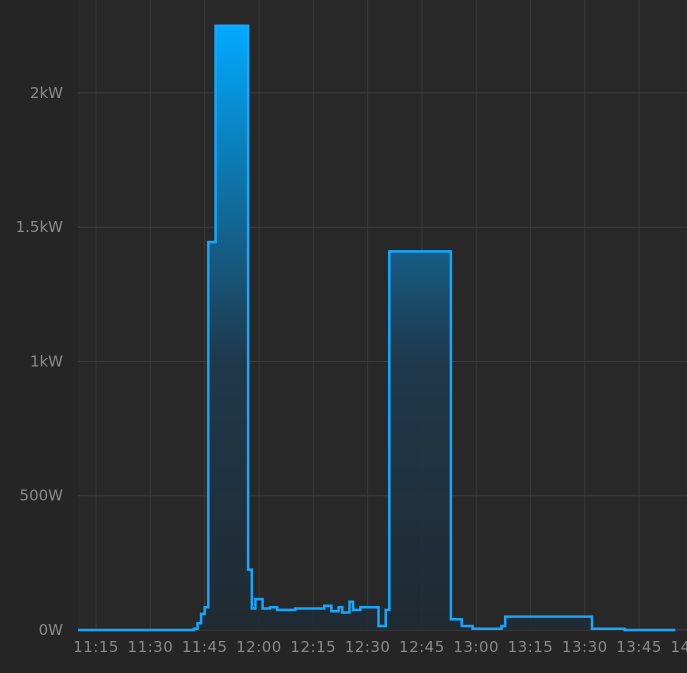  Describe the element at coordinates (42, 496) in the screenshot. I see `y-tick-label: 500W` at that location.